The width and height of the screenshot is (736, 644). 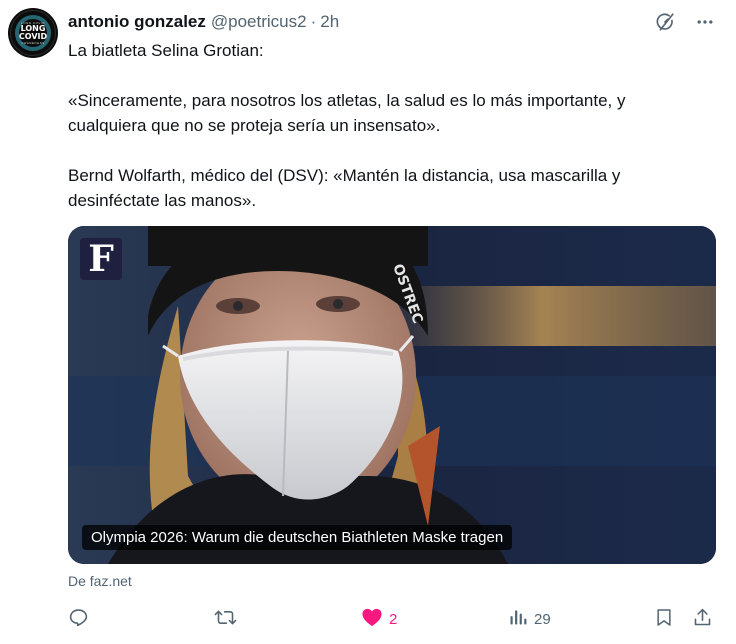 What do you see at coordinates (166, 50) in the screenshot?
I see `post-text-line: La biatleta Selina Grotian:` at bounding box center [166, 50].